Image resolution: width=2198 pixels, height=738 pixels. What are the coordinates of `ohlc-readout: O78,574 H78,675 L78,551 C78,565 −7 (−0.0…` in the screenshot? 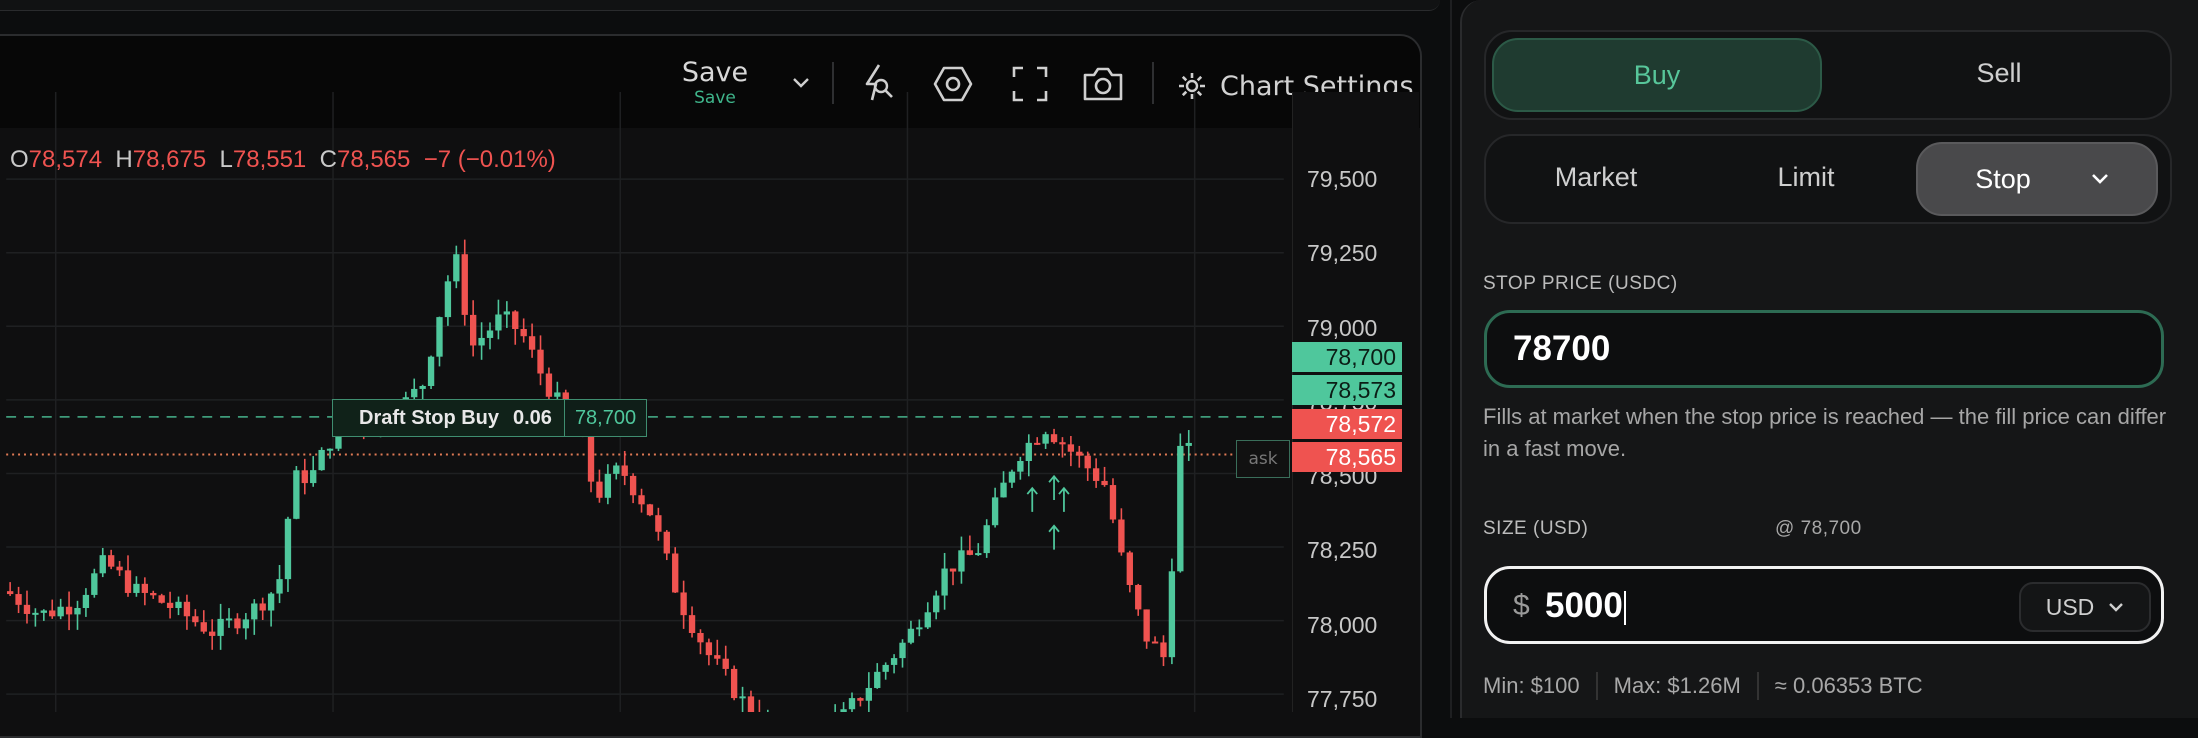 It's located at (283, 160).